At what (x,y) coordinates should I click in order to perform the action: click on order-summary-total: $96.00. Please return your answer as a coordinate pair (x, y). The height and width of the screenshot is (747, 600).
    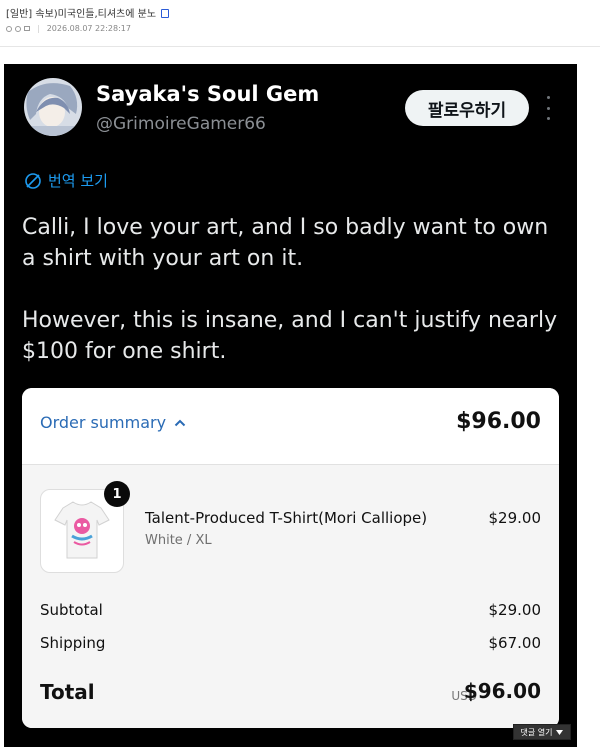
    Looking at the image, I should click on (498, 421).